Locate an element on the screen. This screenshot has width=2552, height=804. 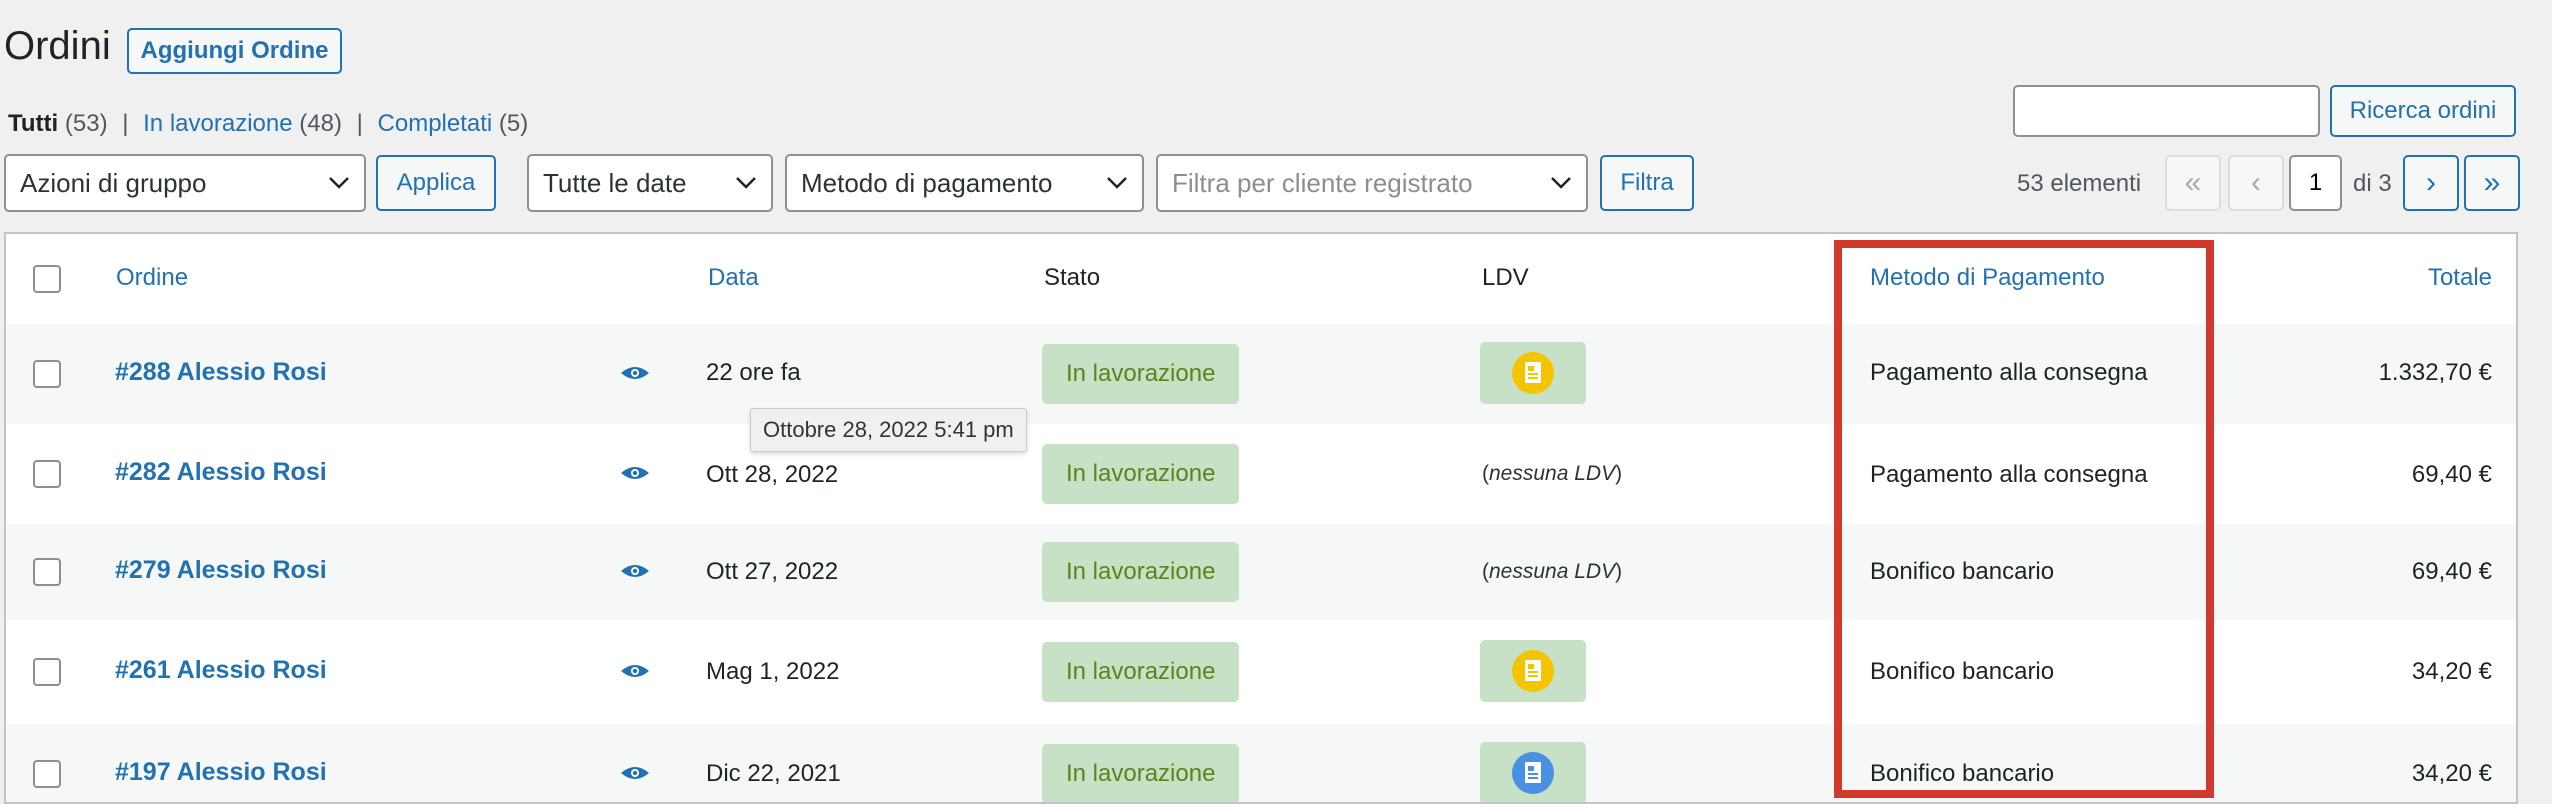
filter-completed-count: (5) is located at coordinates (513, 123).